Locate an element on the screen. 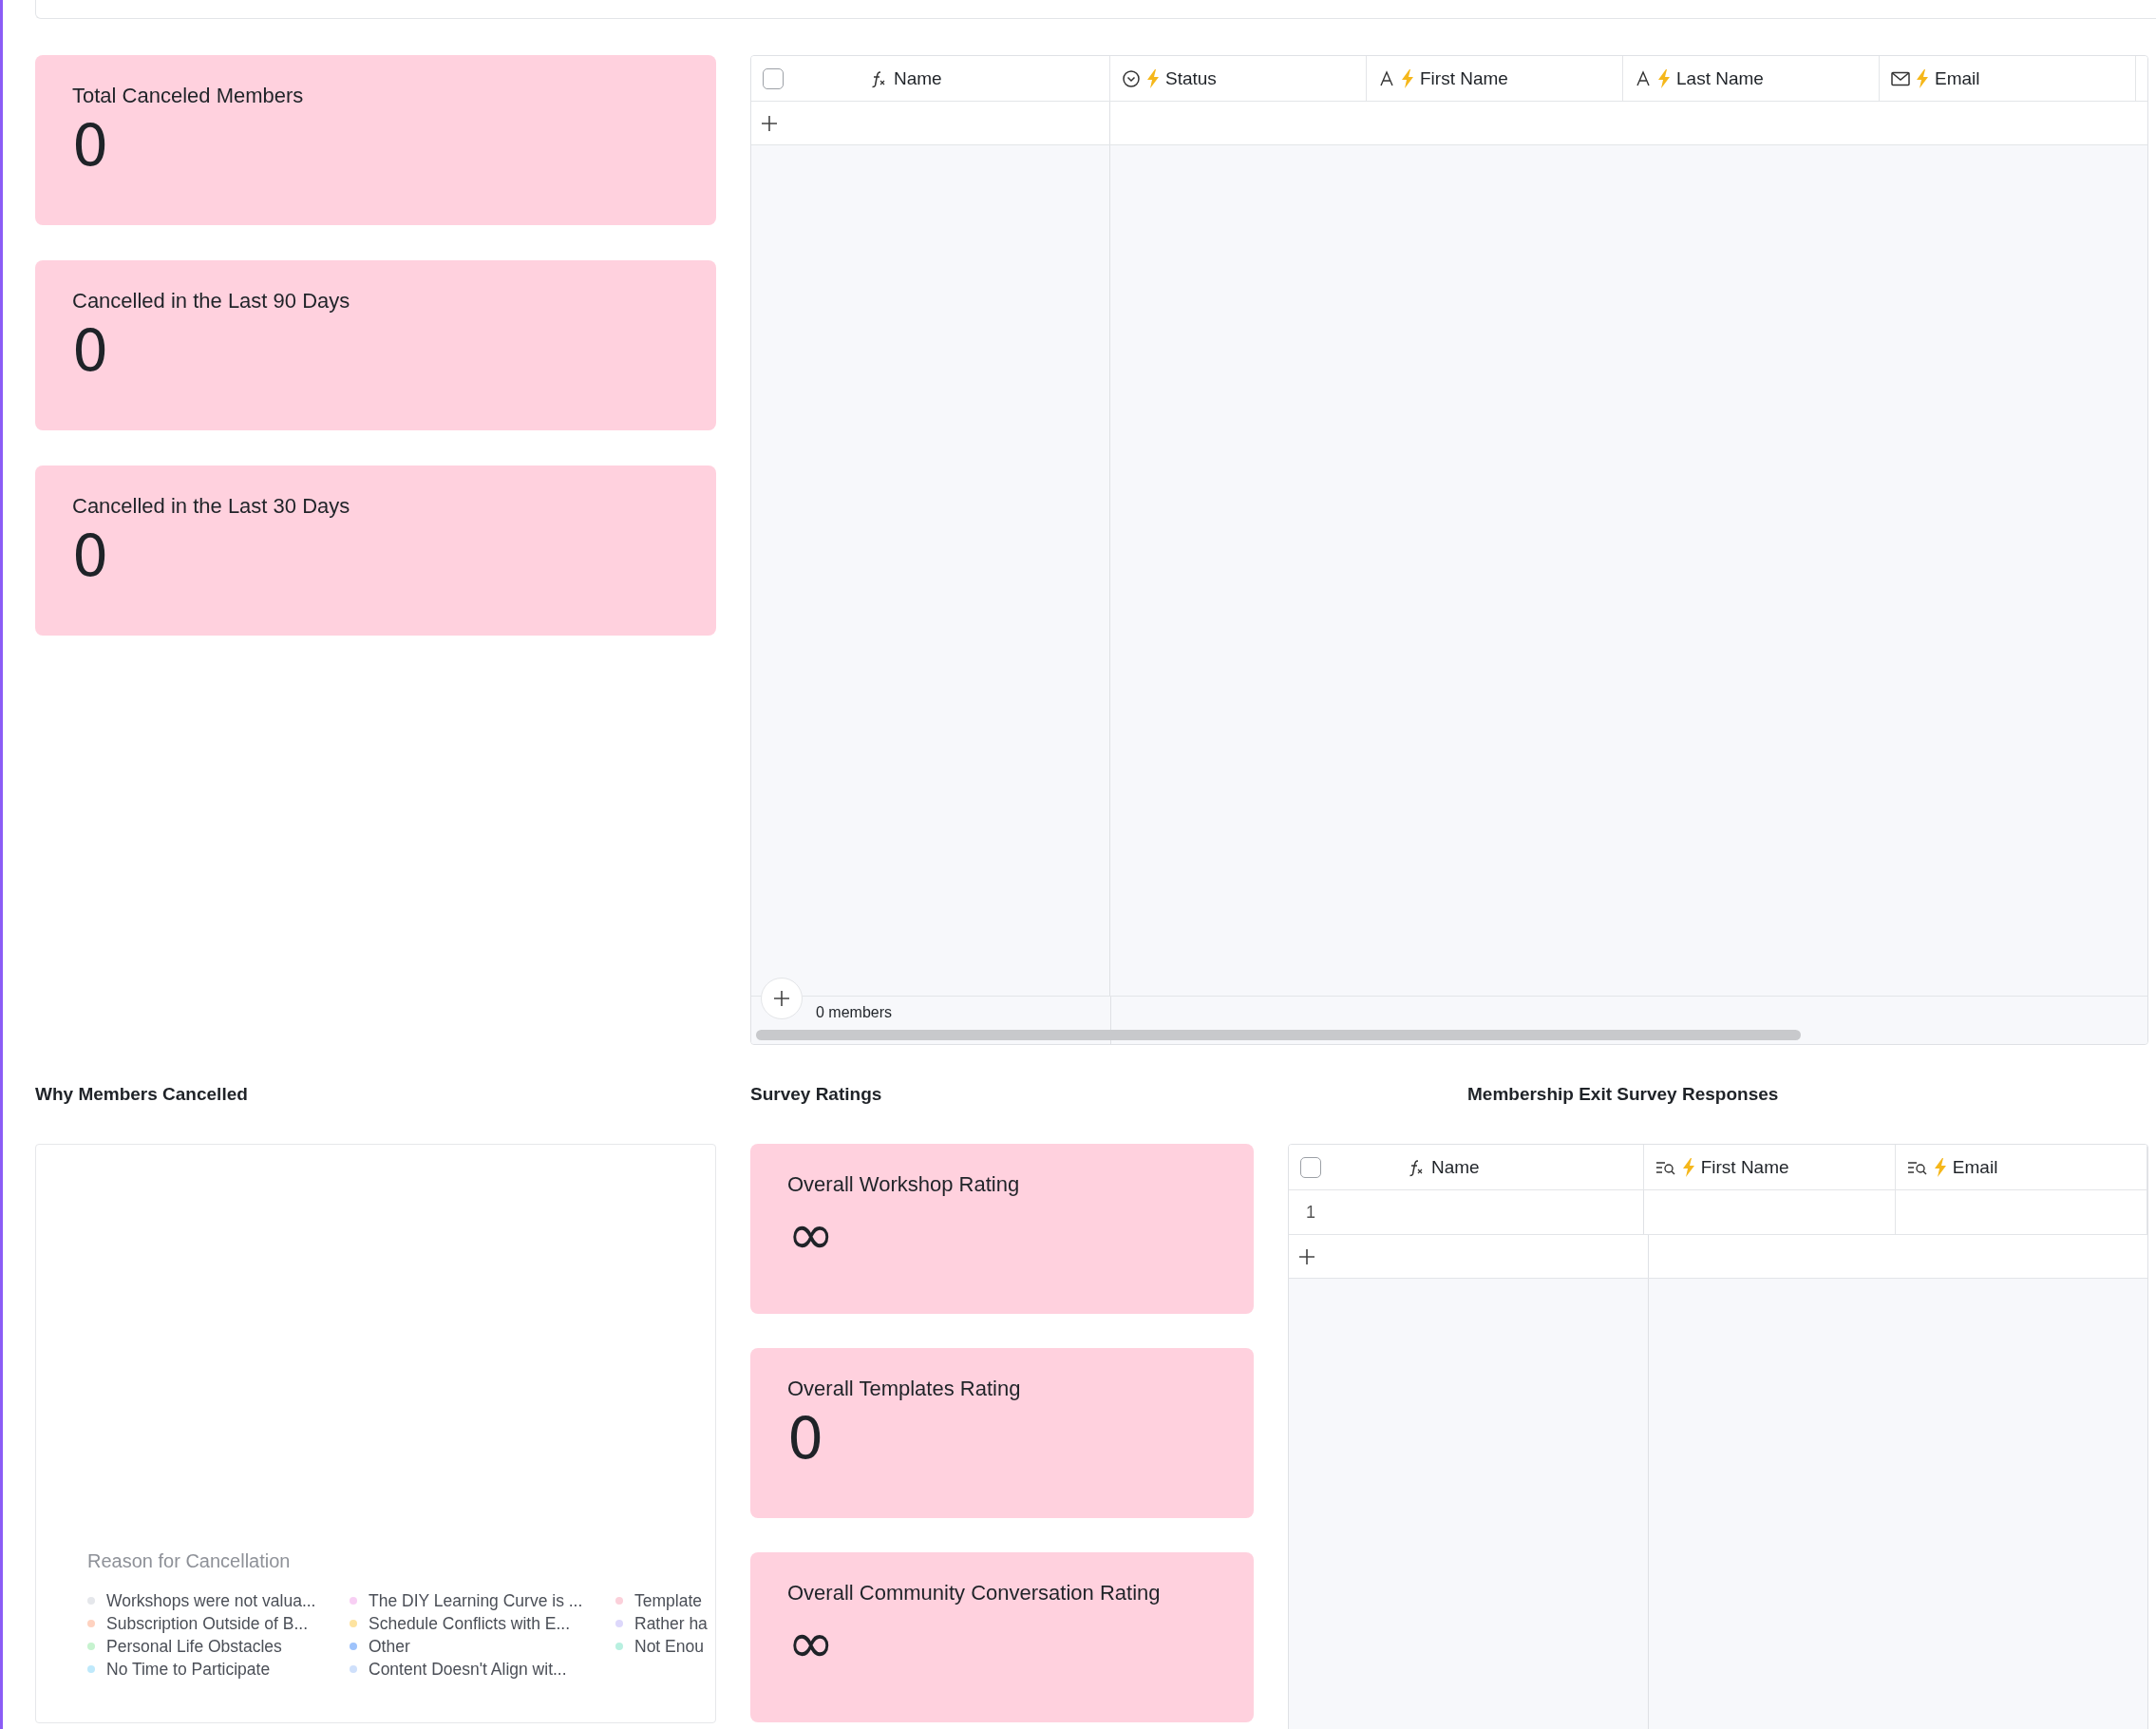  card-title: Overall Community Conversation Rating is located at coordinates (975, 1593).